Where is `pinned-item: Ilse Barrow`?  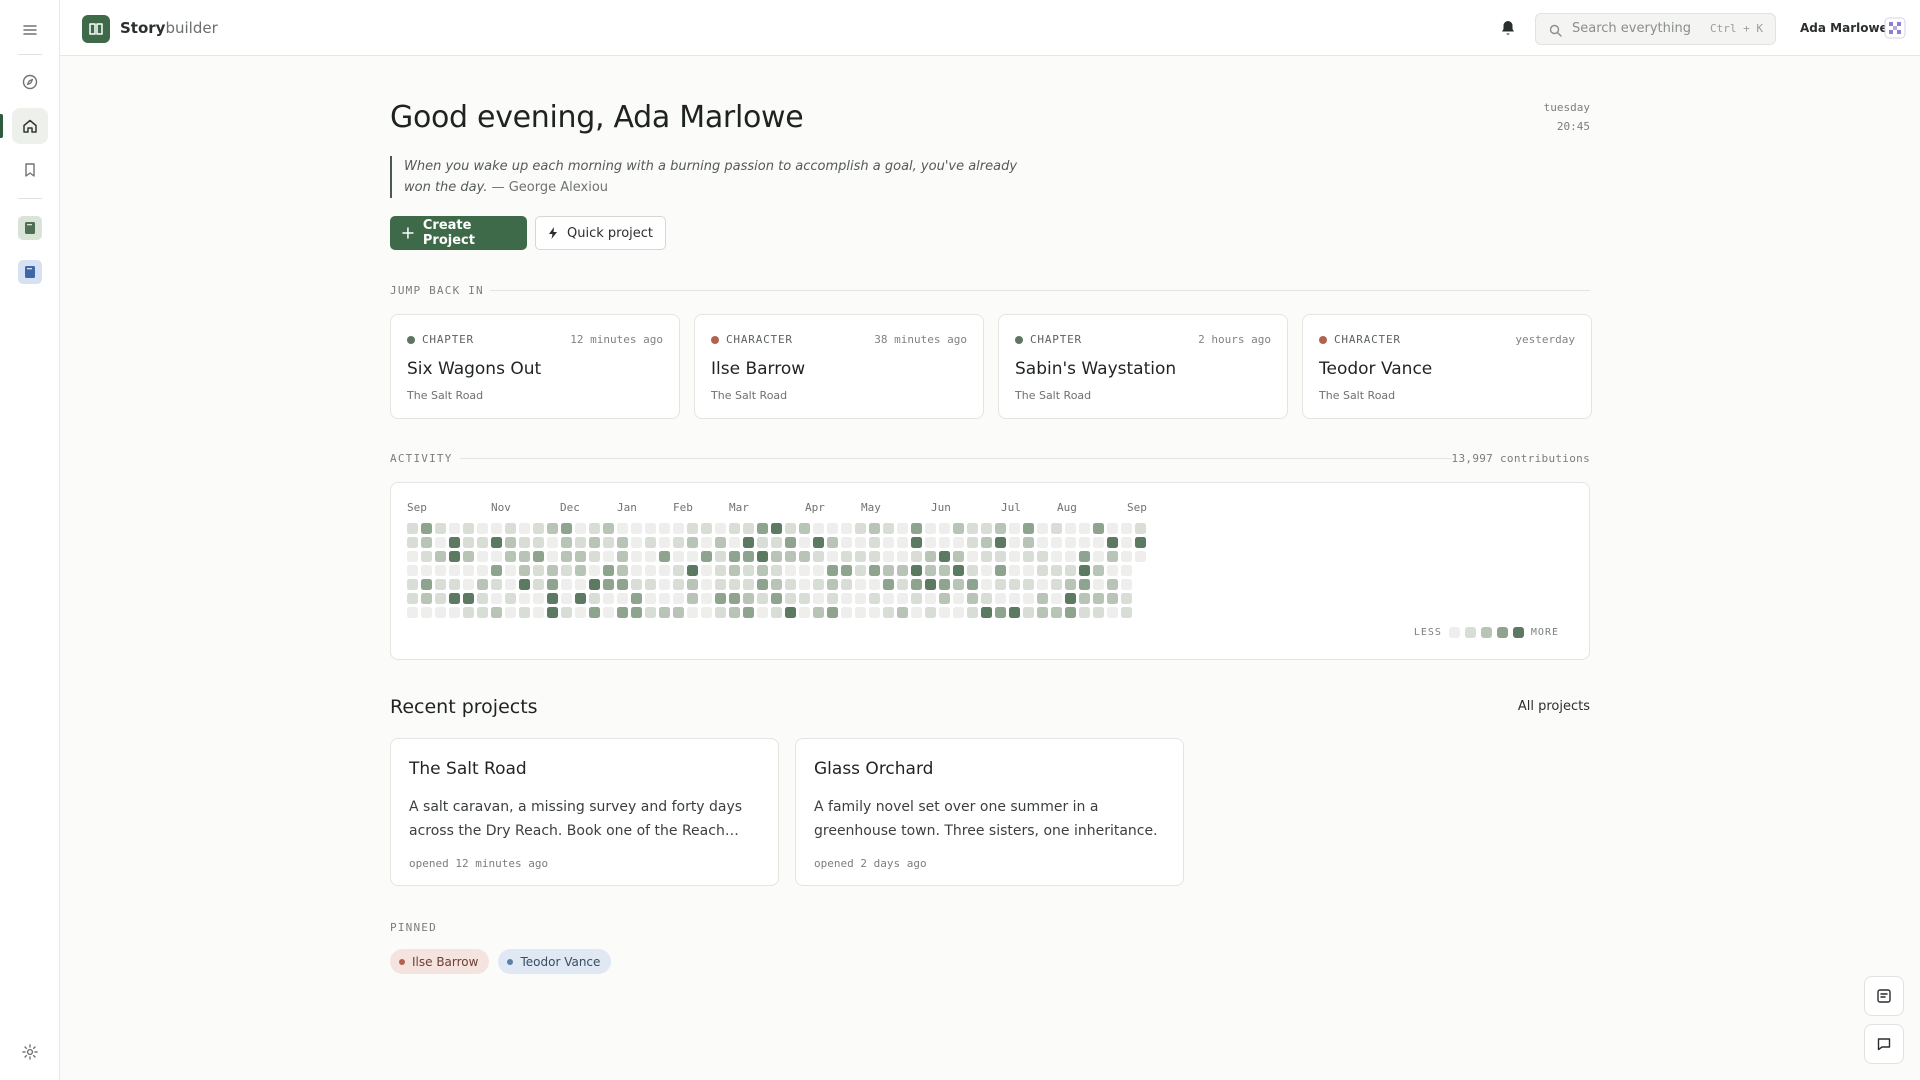
pinned-item: Ilse Barrow is located at coordinates (440, 961).